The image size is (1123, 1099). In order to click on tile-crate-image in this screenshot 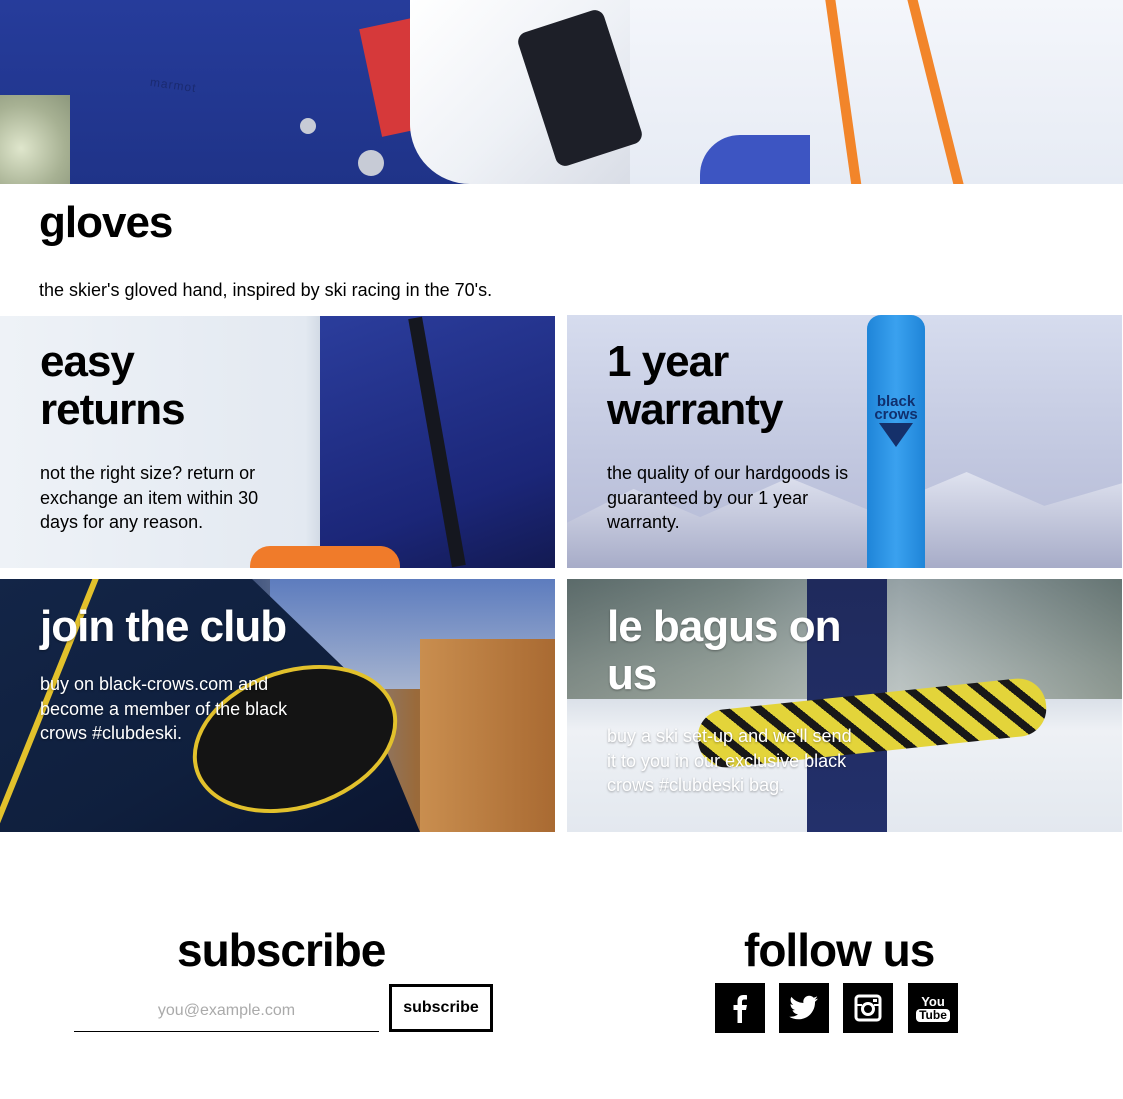, I will do `click(487, 735)`.